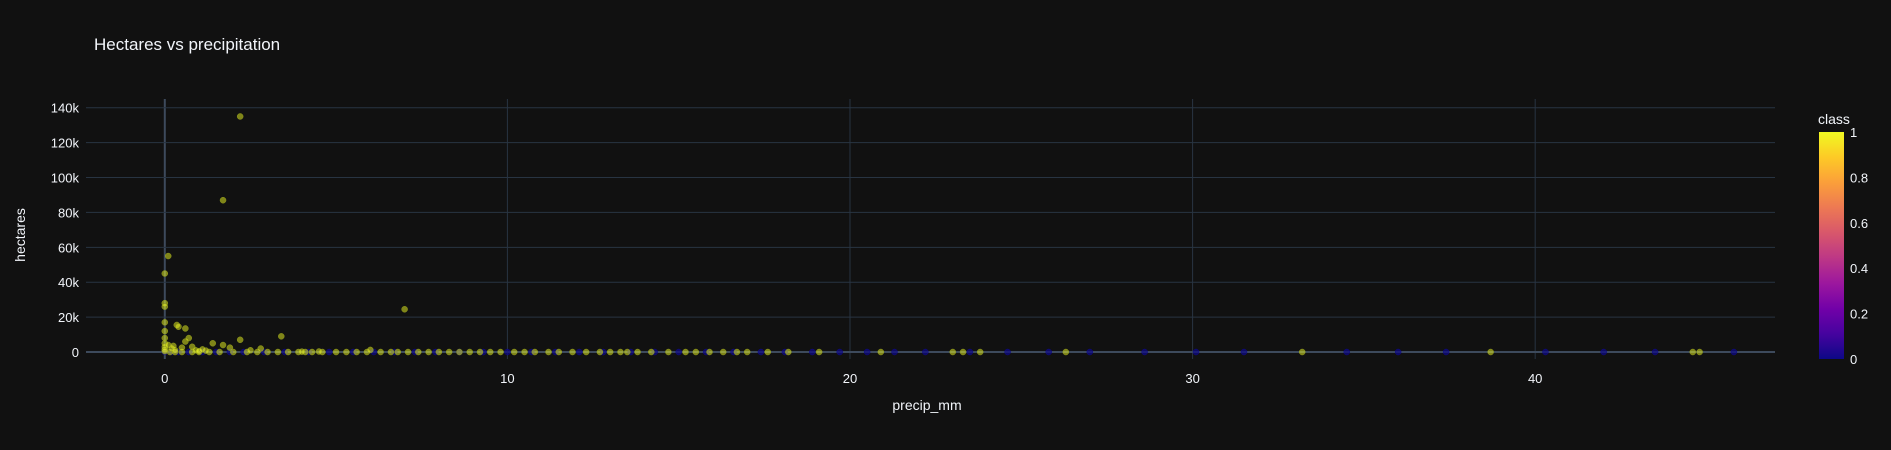 The width and height of the screenshot is (1891, 450). What do you see at coordinates (1535, 378) in the screenshot?
I see `x-tick-label: 40` at bounding box center [1535, 378].